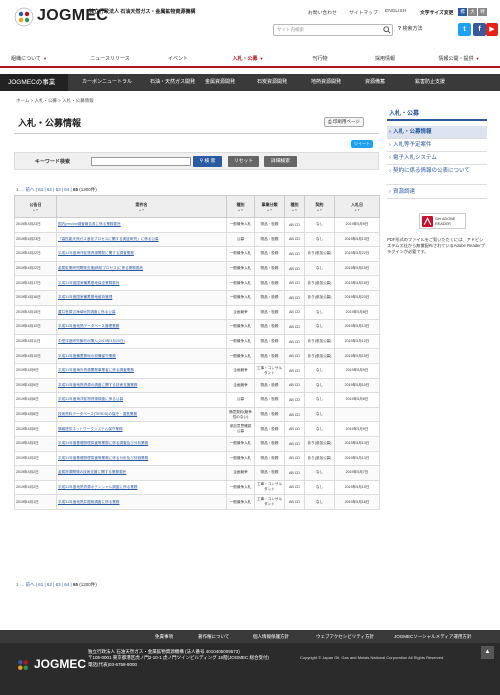  What do you see at coordinates (385, 59) in the screenshot?
I see `nav-recruit: 採用情報` at bounding box center [385, 59].